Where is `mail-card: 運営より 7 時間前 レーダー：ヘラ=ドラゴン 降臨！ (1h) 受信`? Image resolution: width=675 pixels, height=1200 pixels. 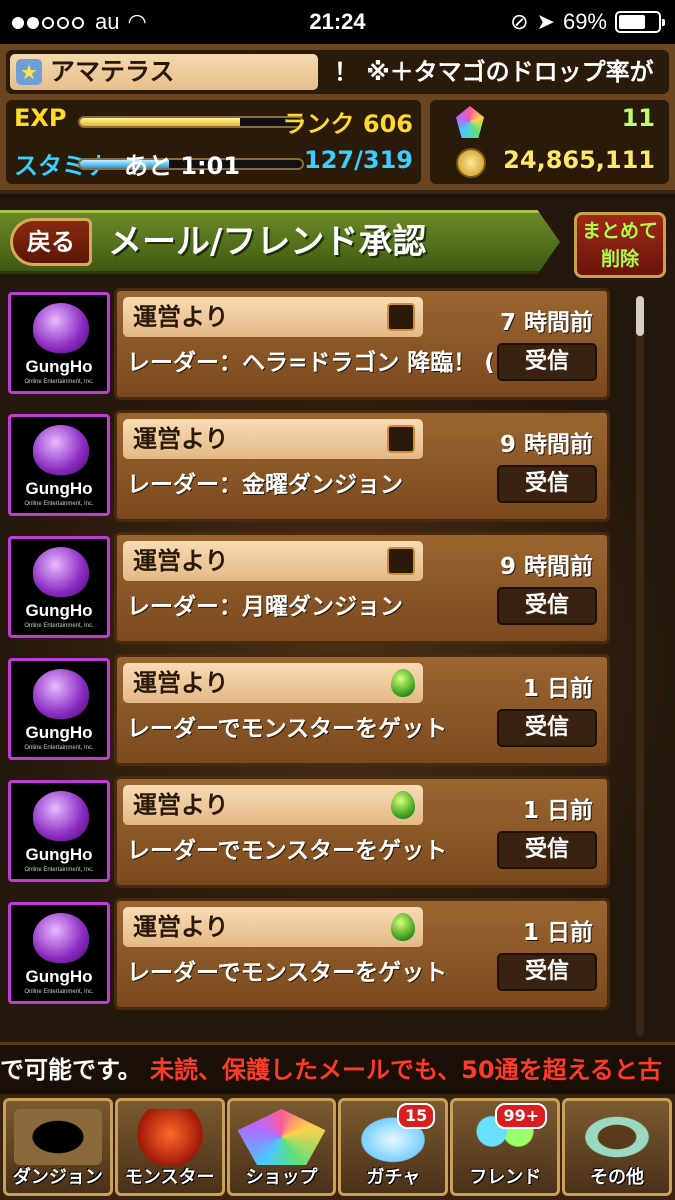
mail-card: 運営より 7 時間前 レーダー：ヘラ=ドラゴン 降臨！ (1h) 受信 is located at coordinates (362, 344).